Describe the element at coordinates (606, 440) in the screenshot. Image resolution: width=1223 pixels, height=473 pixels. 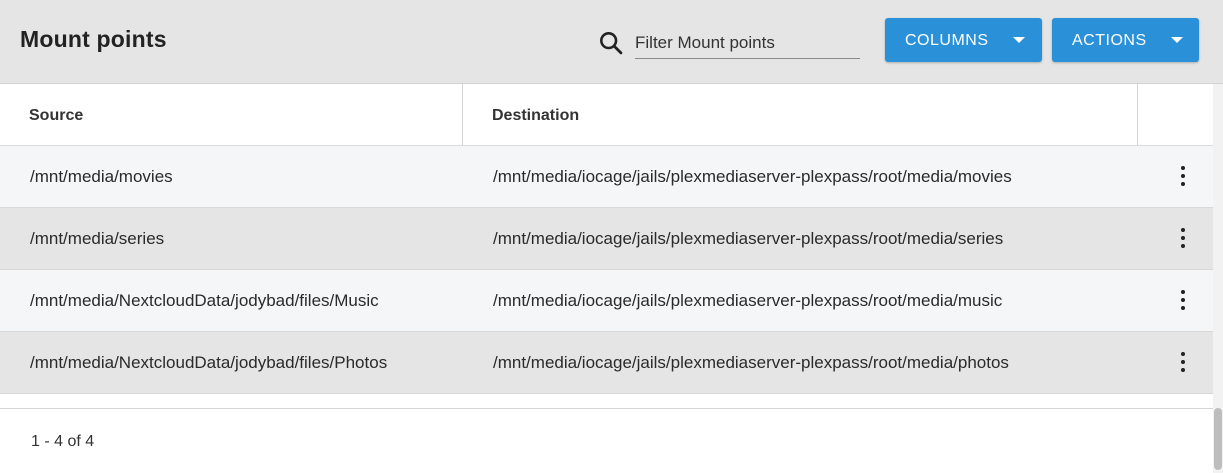
I see `table-footer: 1 - 4 of 4` at that location.